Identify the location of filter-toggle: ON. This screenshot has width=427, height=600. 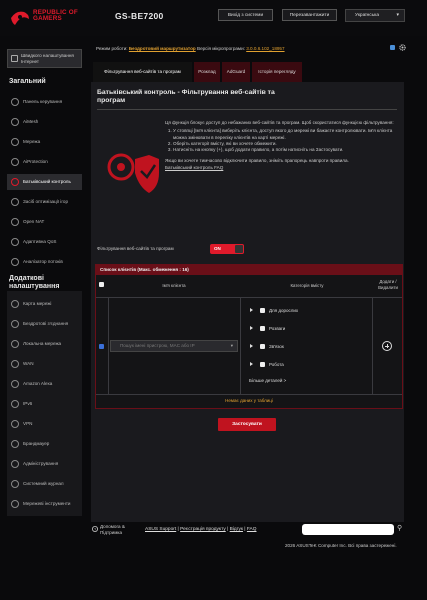
(227, 249).